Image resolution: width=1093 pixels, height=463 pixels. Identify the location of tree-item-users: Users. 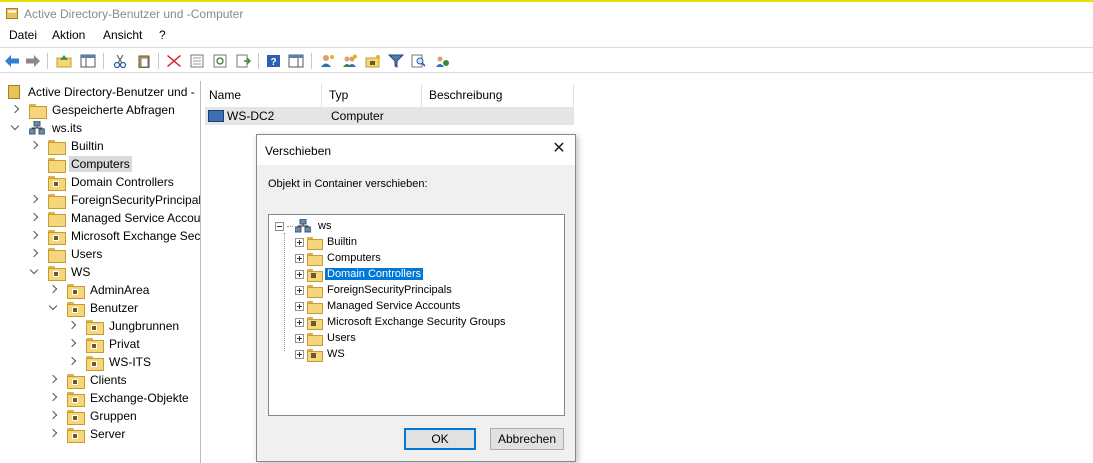
(67, 254).